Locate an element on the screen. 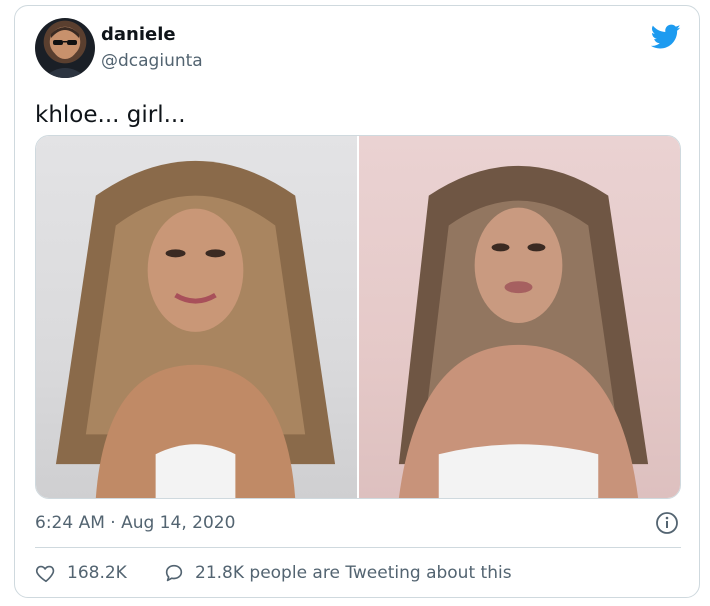  info-icon is located at coordinates (667, 523).